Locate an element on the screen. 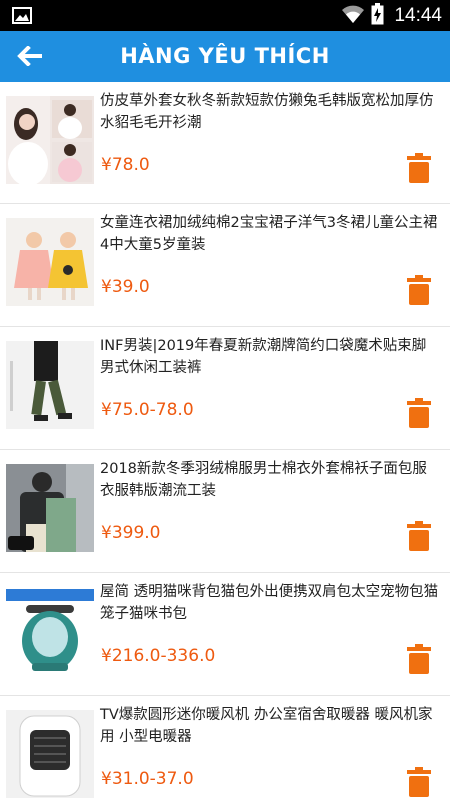 This screenshot has height=800, width=450. product-name: 仿皮草外套女秋冬新款短款仿獭兔毛韩版宽松加厚仿水貂毛毛开衫潮 is located at coordinates (270, 112).